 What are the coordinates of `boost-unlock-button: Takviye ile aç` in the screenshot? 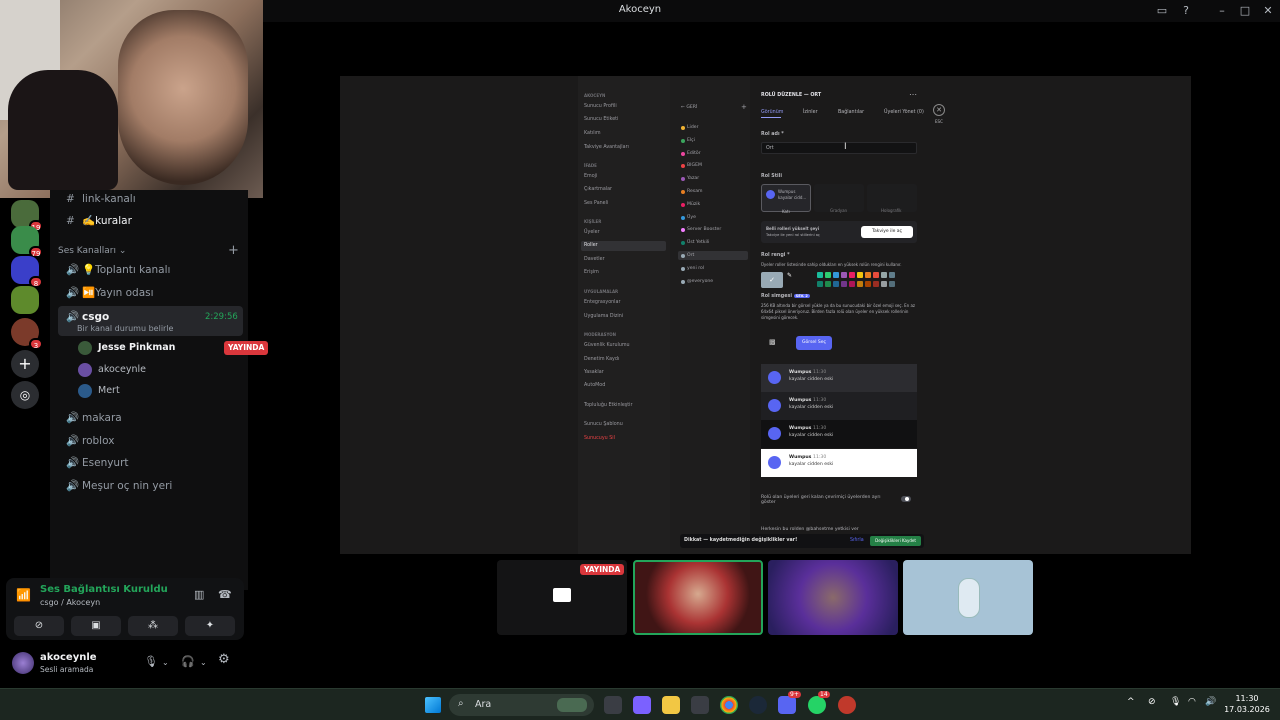 It's located at (887, 232).